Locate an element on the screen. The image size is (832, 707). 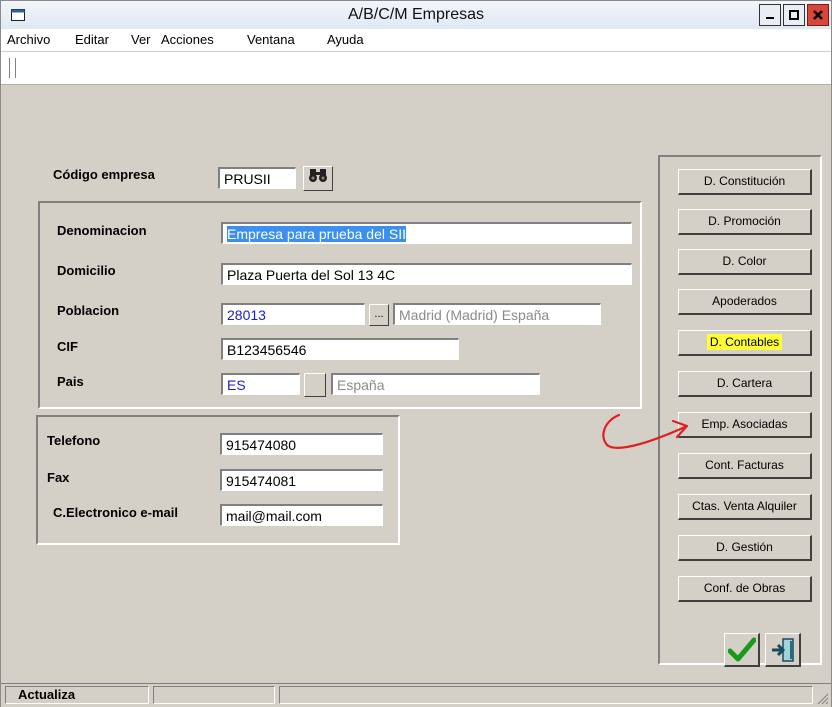
poblacion-name-field: Madrid (Madrid) España is located at coordinates (497, 314).